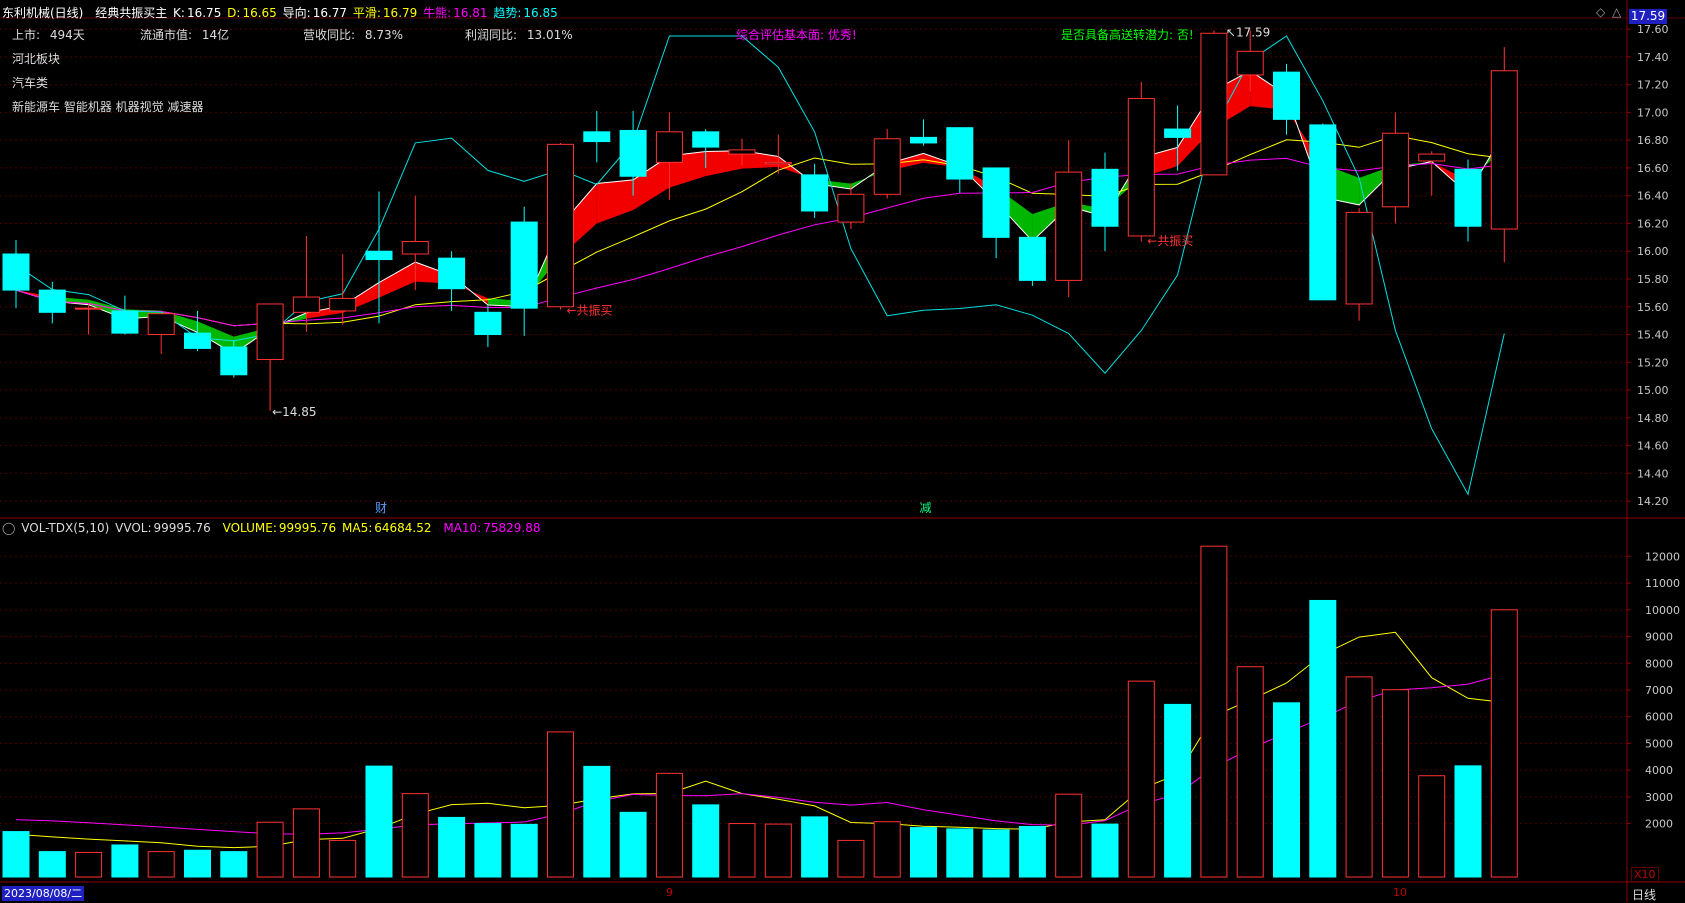 The image size is (1685, 903). I want to click on event-marker-finance: 财, so click(381, 508).